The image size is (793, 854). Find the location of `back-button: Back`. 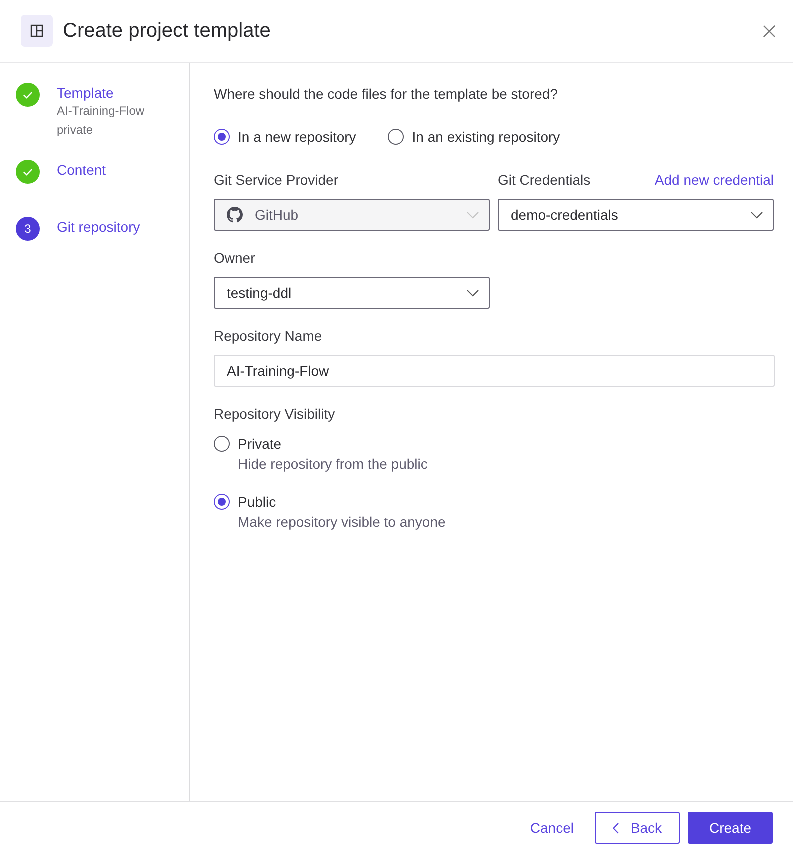

back-button: Back is located at coordinates (637, 828).